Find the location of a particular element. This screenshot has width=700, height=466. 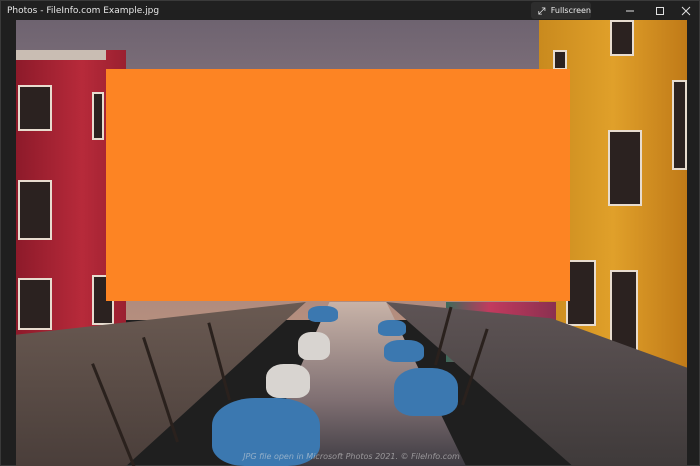

photo-roof-trim is located at coordinates (61, 55).